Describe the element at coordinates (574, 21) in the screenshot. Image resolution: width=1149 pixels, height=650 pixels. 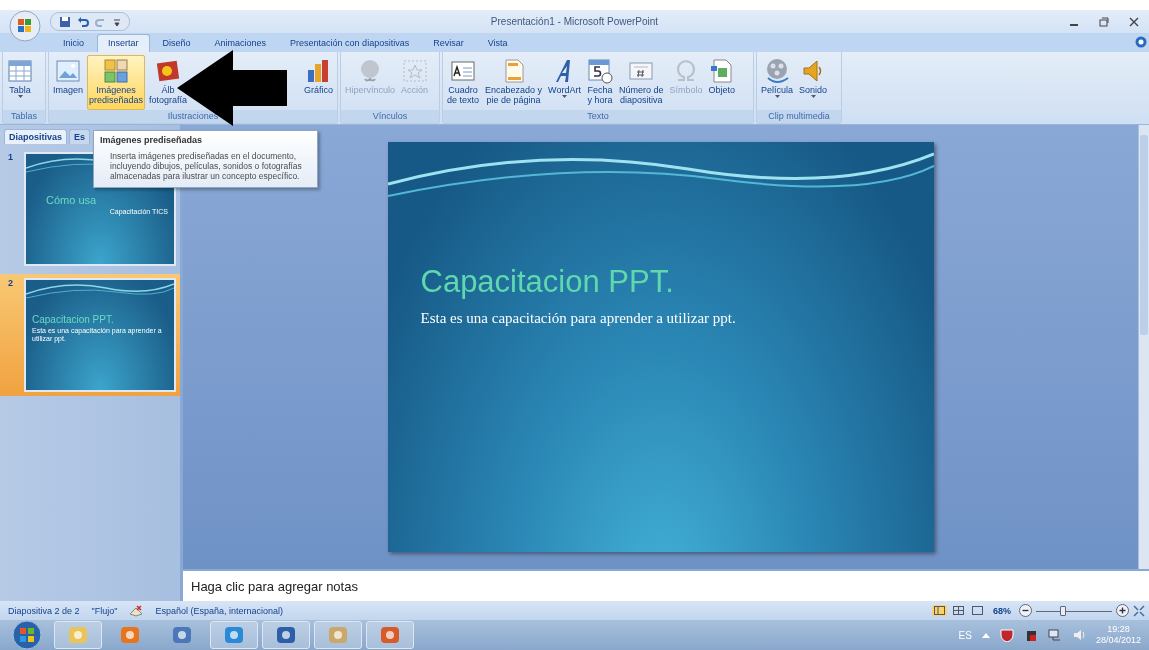
I see `window-title: Presentación1 - Microsoft PowerPoint` at that location.